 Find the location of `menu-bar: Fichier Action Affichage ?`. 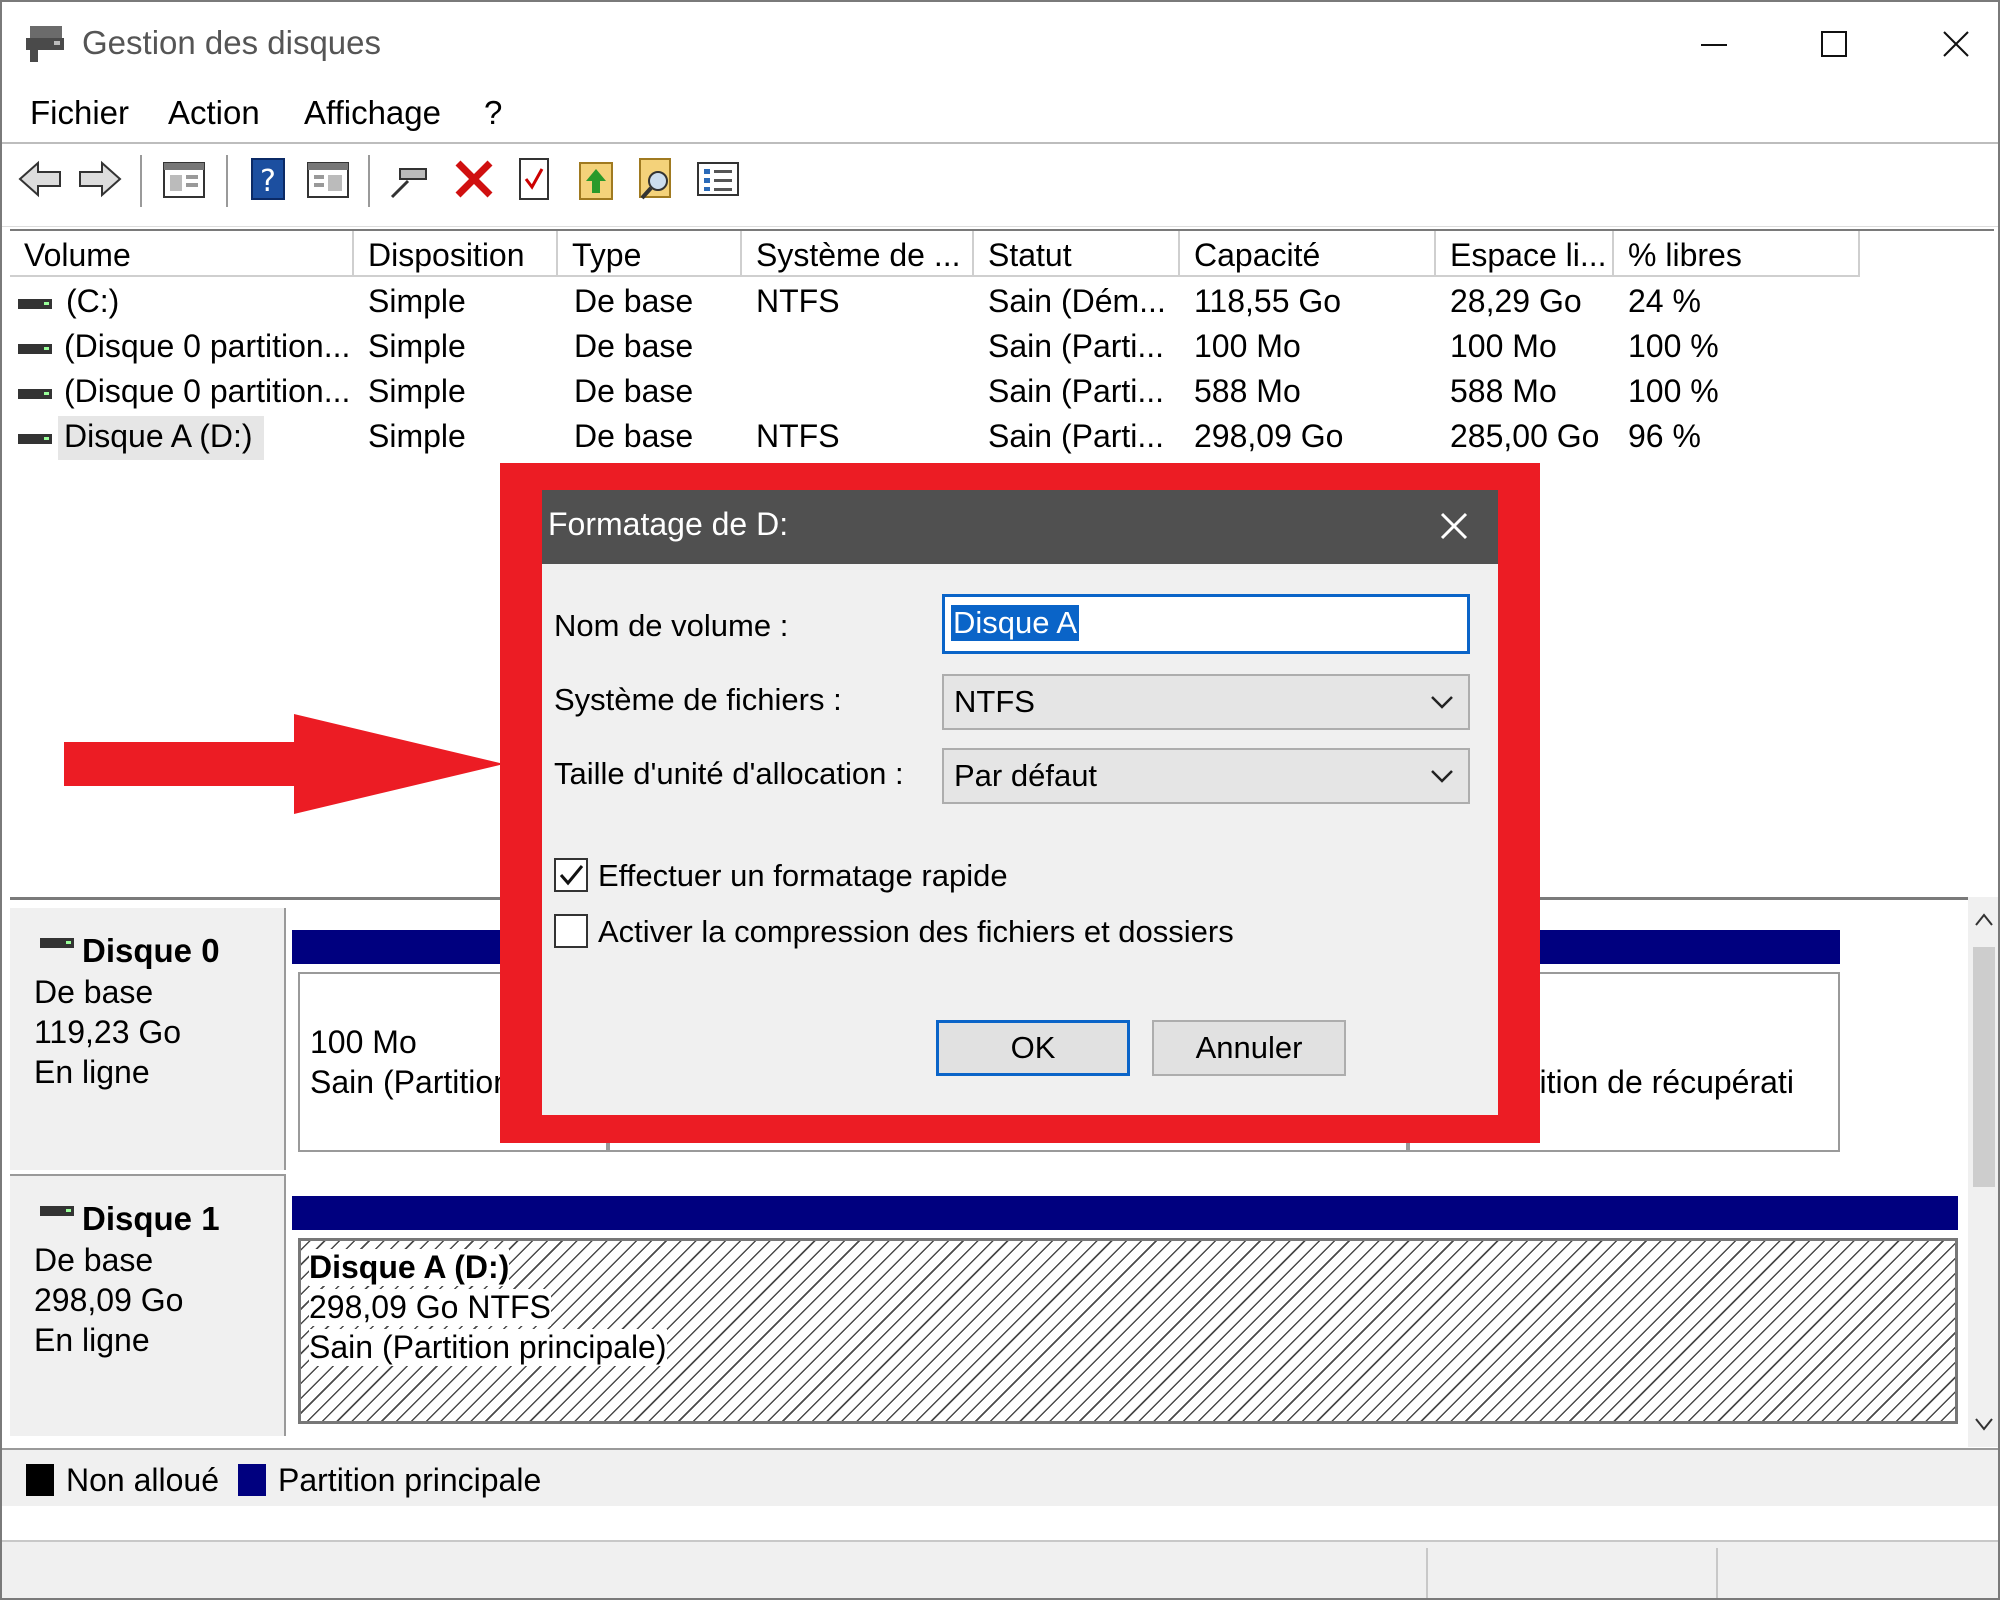

menu-bar: Fichier Action Affichage ? is located at coordinates (1000, 115).